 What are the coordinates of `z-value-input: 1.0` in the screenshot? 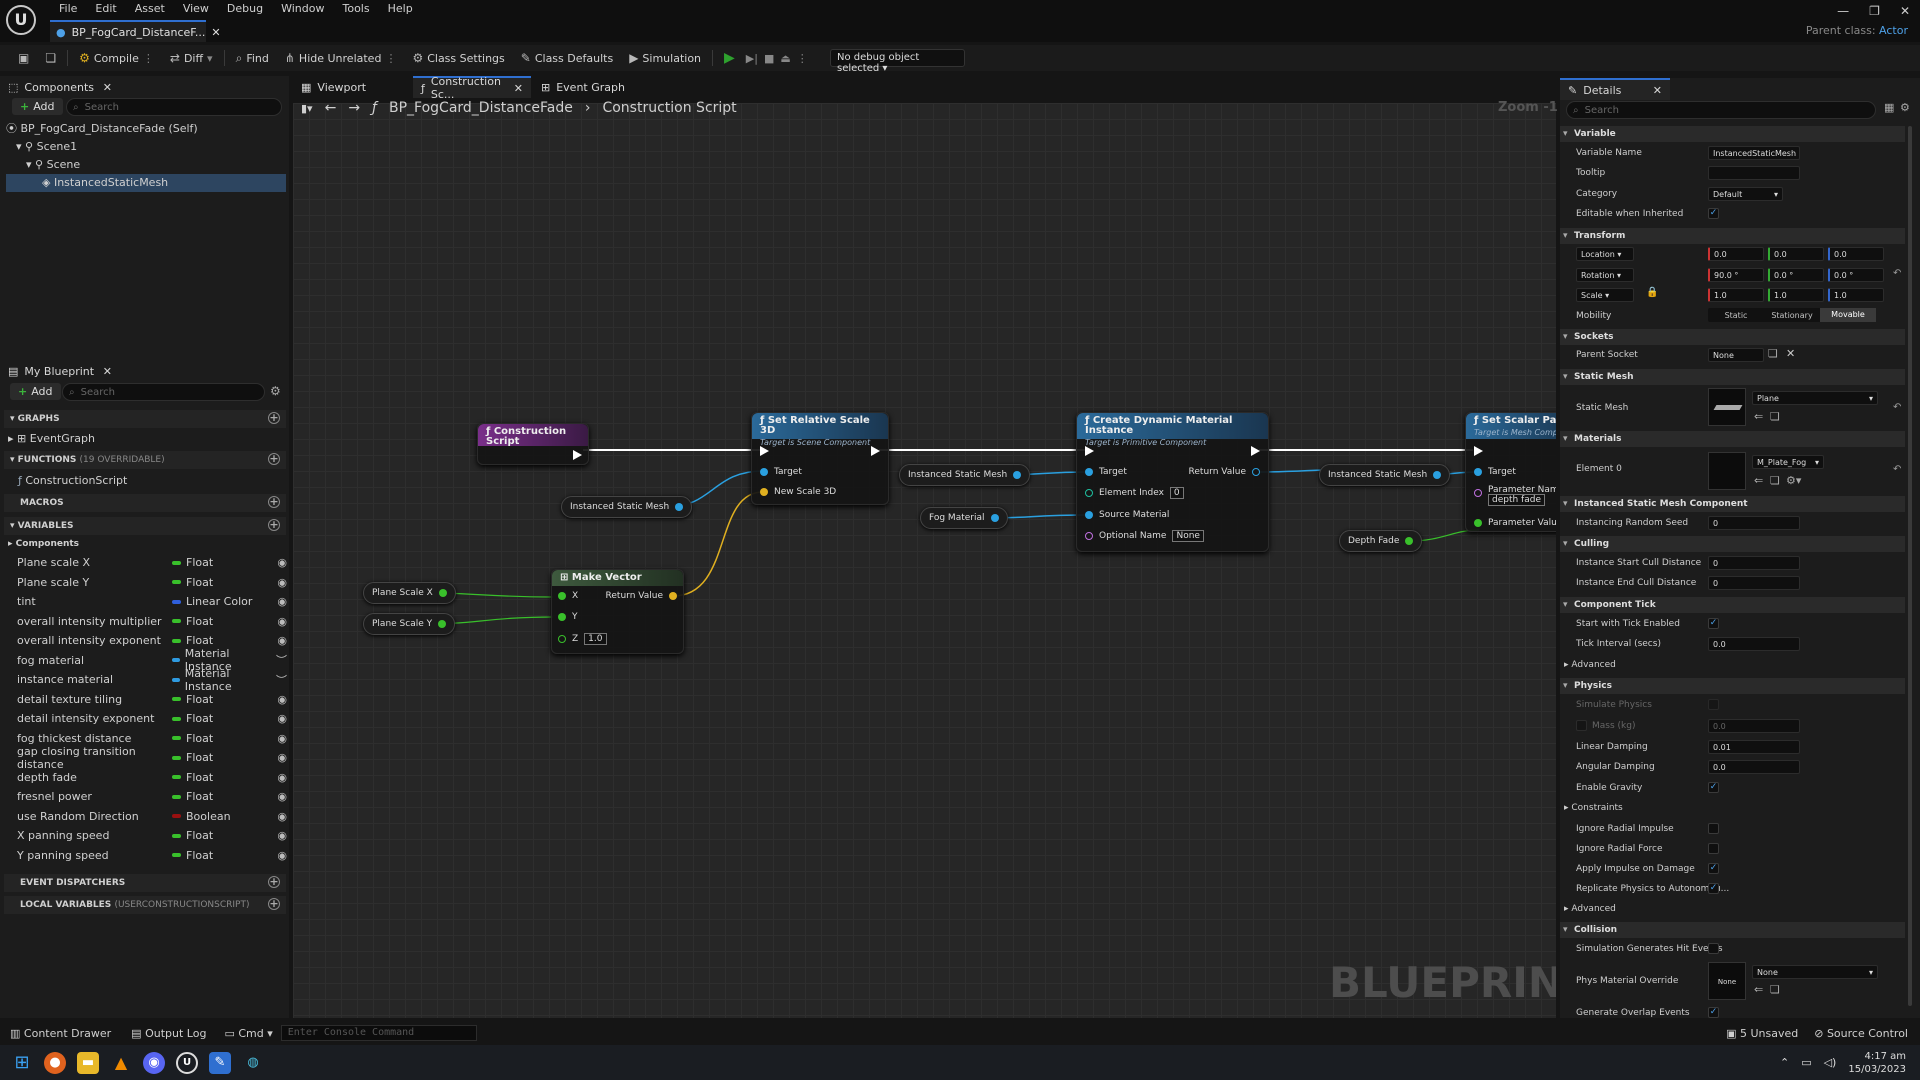 It's located at (595, 639).